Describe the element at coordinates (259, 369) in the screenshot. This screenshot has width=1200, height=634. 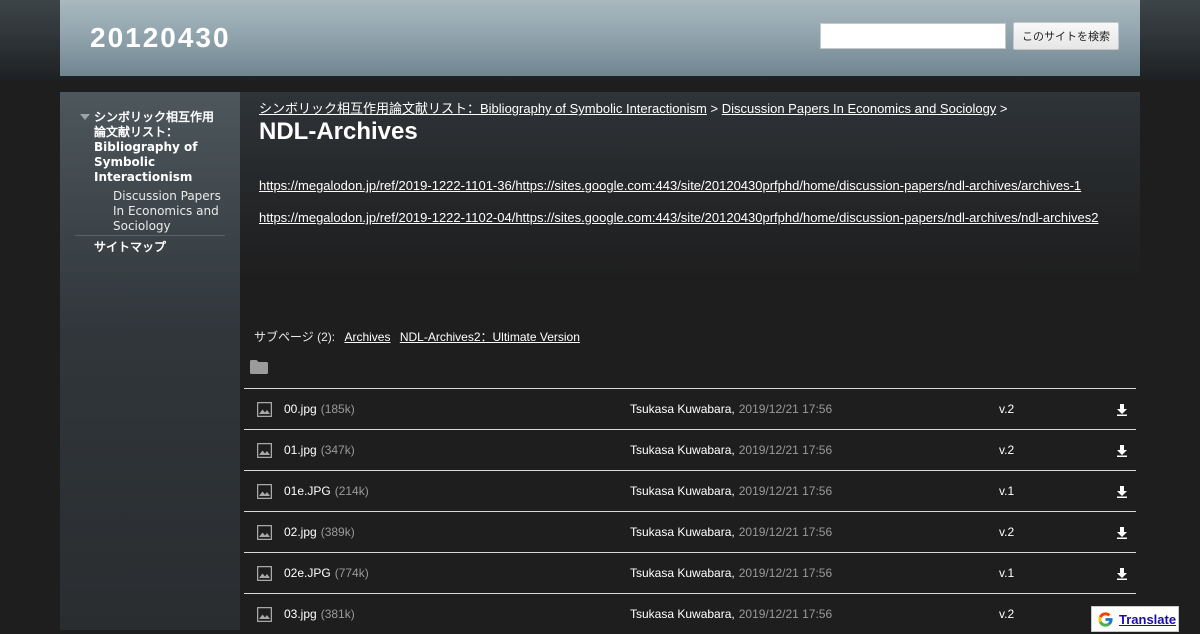
I see `folder-icon` at that location.